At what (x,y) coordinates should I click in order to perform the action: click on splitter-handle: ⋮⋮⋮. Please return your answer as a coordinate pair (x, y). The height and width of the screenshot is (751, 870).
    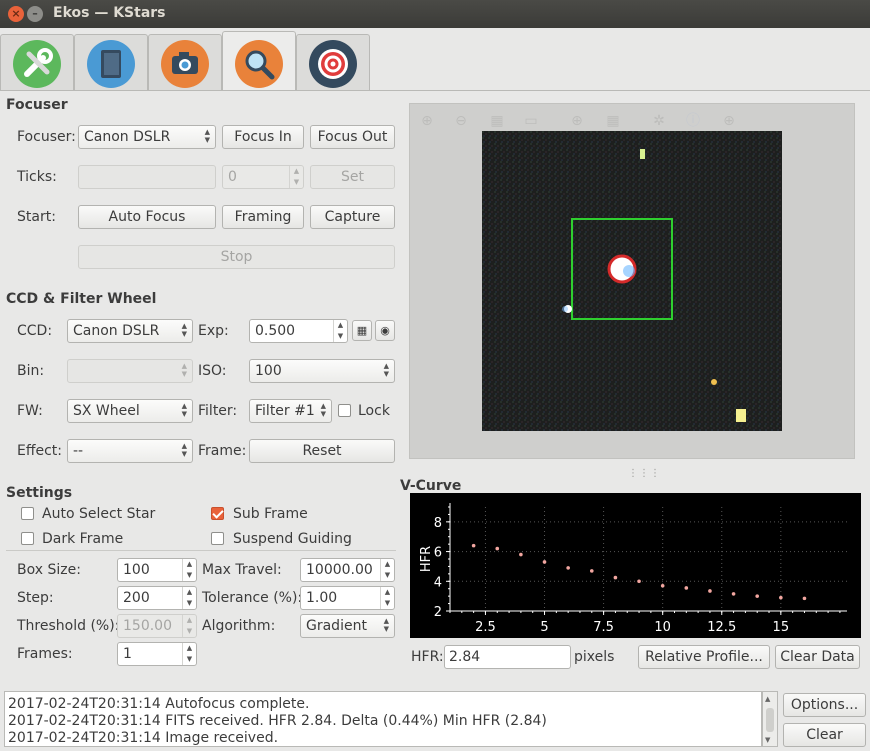
    Looking at the image, I should click on (644, 473).